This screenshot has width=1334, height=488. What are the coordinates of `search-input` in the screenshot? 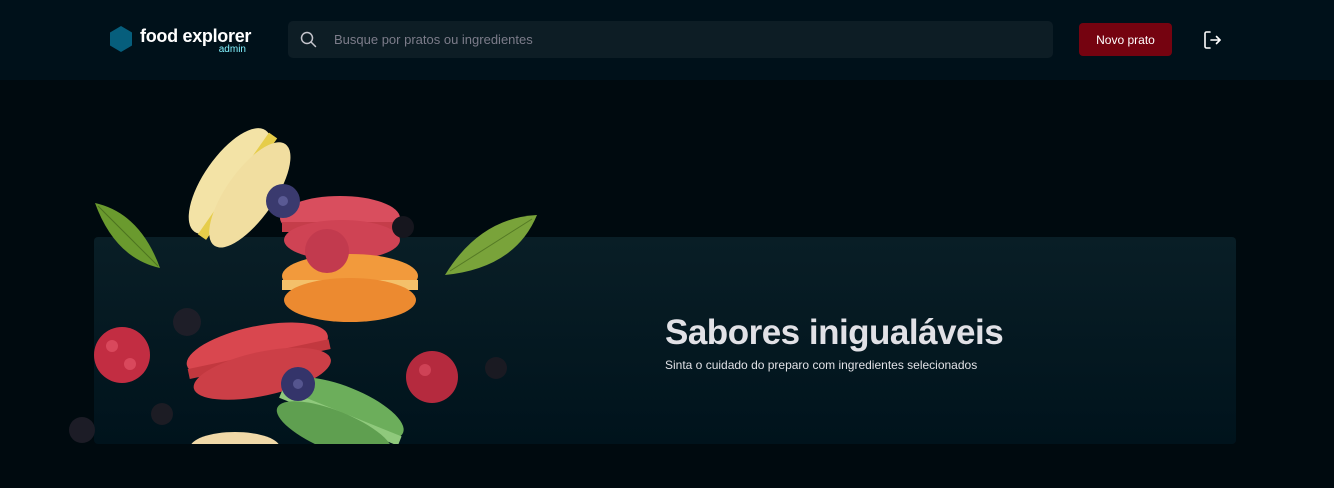 It's located at (684, 39).